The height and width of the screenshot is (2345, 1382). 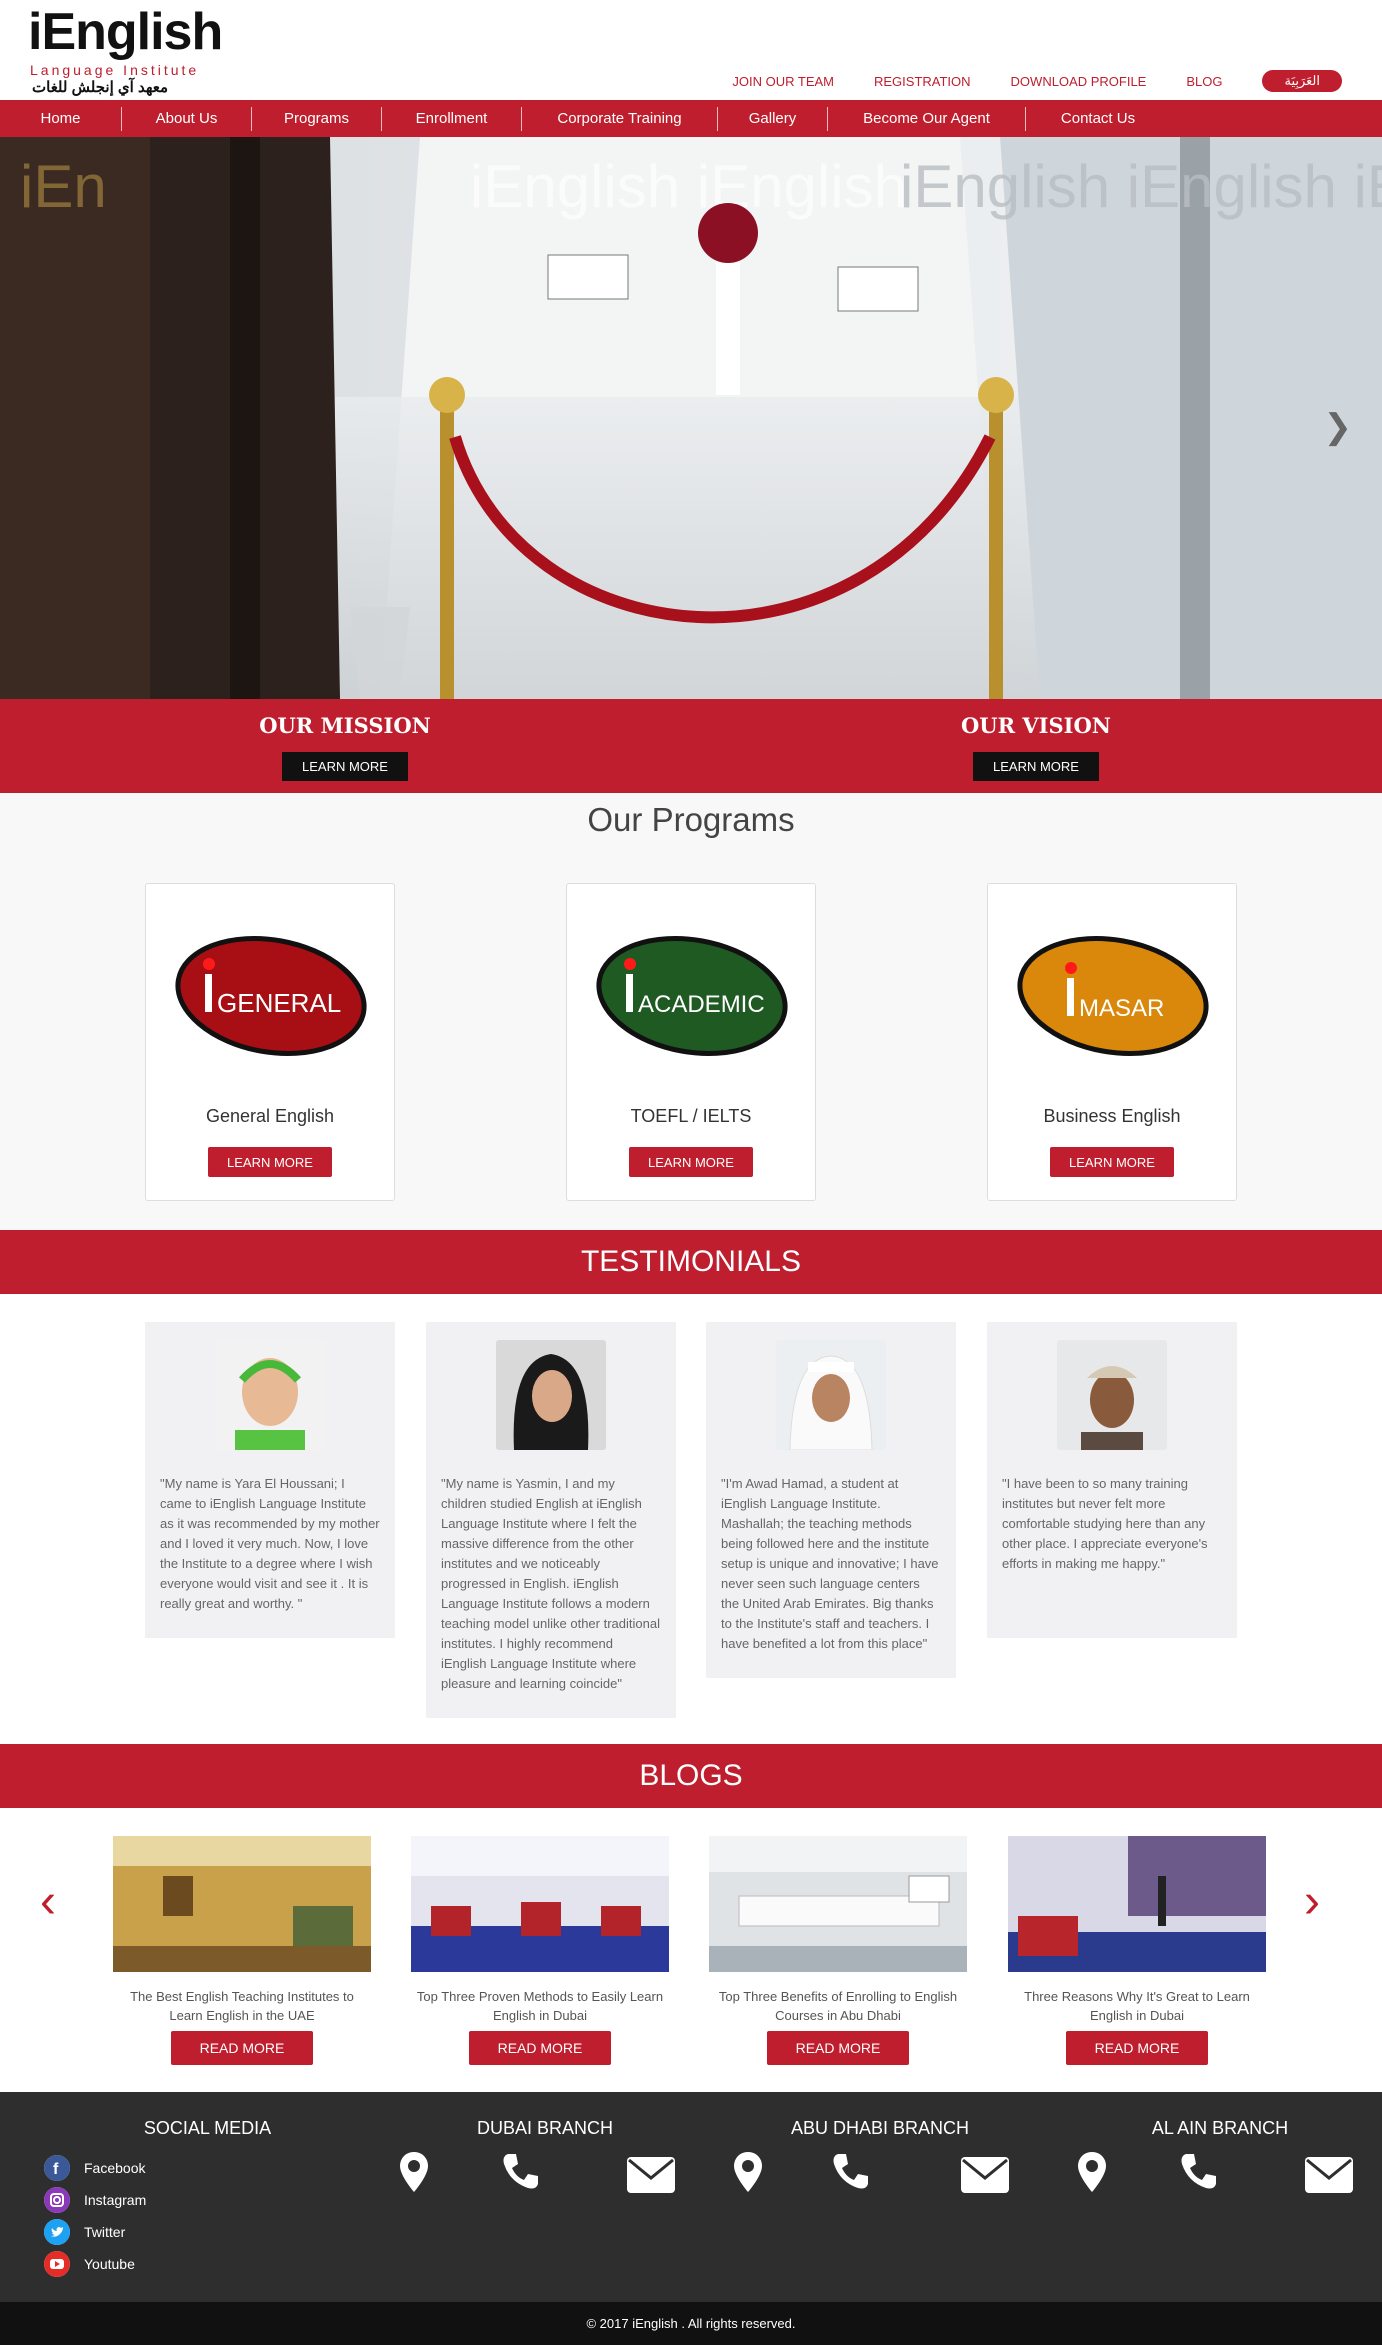 I want to click on program-general-learn-more-button: LEARN MORE, so click(x=270, y=1162).